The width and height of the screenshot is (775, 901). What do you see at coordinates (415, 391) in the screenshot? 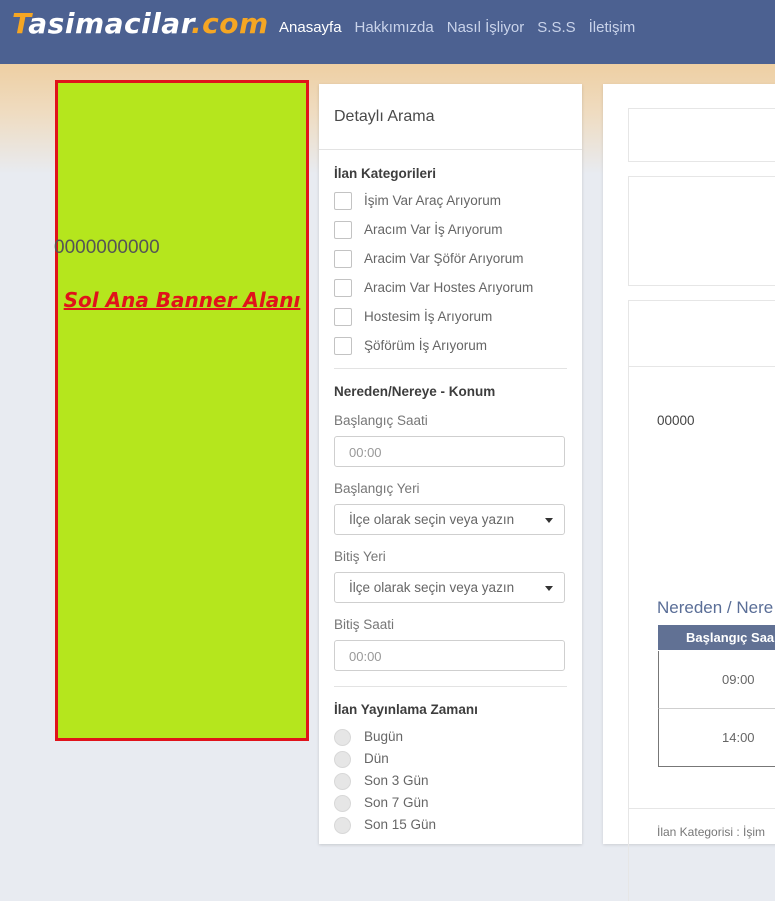
I see `location-title: Nereden/Nereye - Konum` at bounding box center [415, 391].